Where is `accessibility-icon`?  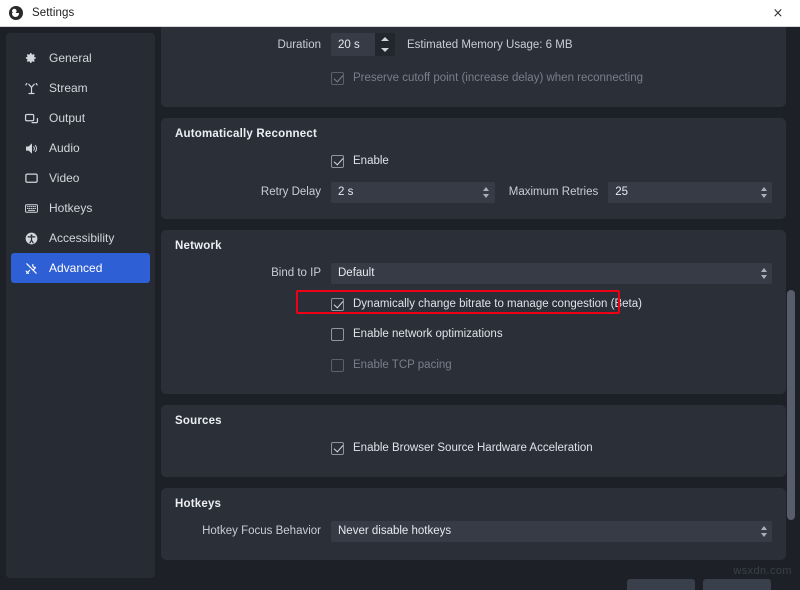
accessibility-icon is located at coordinates (31, 238).